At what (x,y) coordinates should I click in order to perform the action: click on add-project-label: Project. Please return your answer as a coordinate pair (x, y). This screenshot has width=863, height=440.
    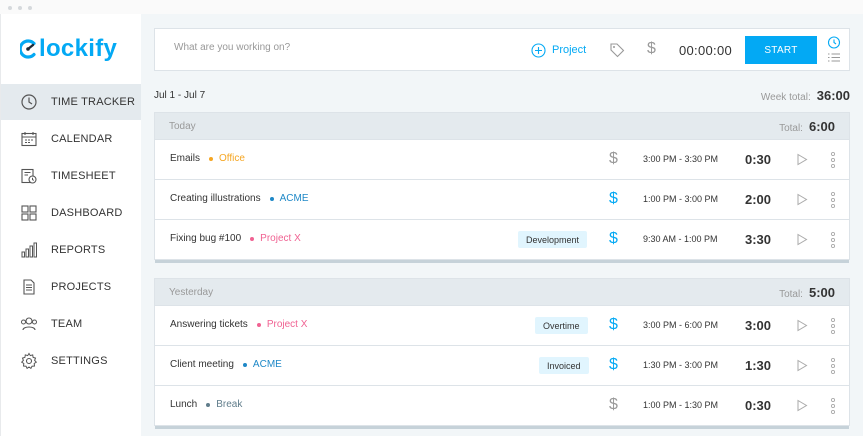
    Looking at the image, I should click on (569, 50).